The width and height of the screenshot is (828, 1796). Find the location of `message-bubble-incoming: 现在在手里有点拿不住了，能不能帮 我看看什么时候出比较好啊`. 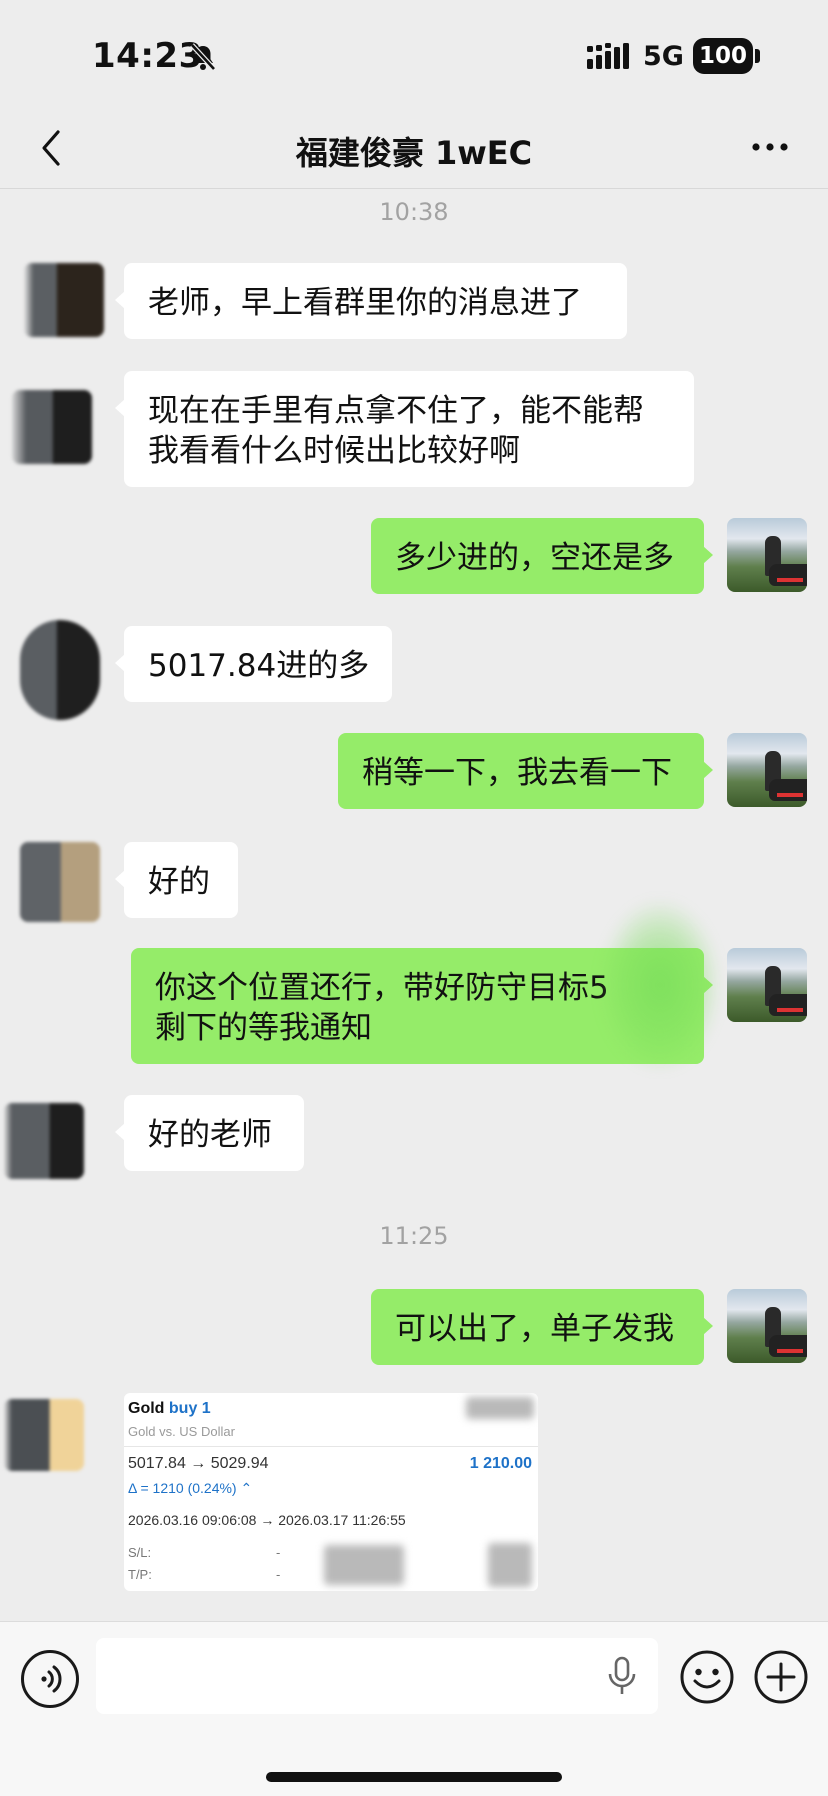

message-bubble-incoming: 现在在手里有点拿不住了，能不能帮 我看看什么时候出比较好啊 is located at coordinates (404, 429).